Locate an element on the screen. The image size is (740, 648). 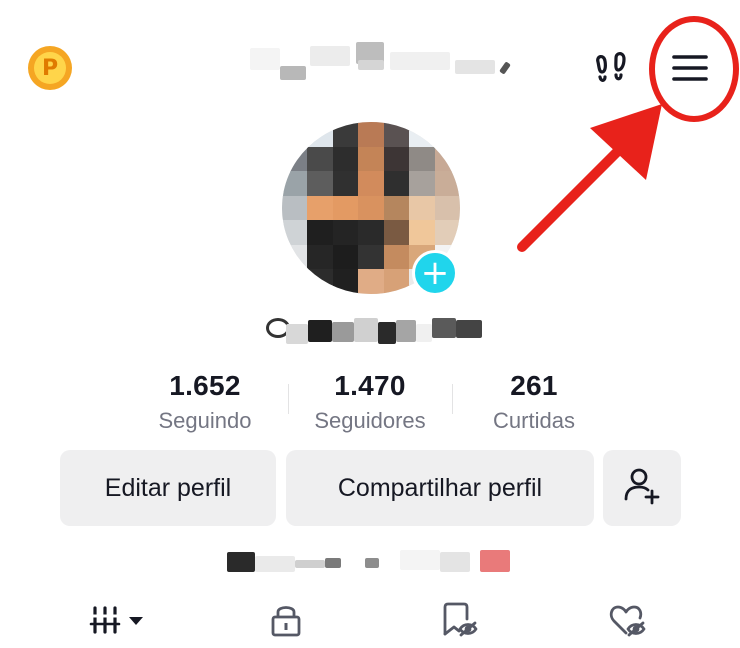
share-profile-button: Compartilhar perfil is located at coordinates (440, 488).